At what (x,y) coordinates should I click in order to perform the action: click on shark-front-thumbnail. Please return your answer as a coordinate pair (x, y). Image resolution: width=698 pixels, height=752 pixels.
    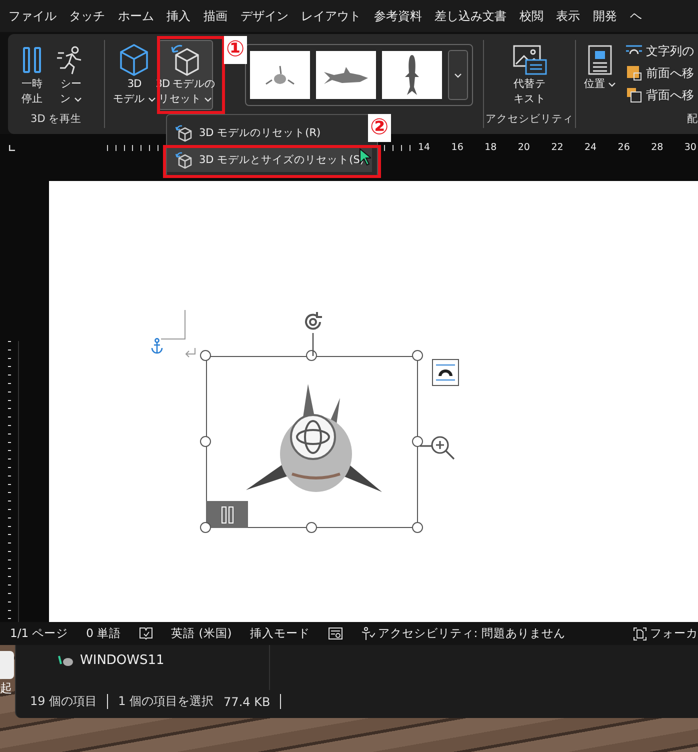
    Looking at the image, I should click on (280, 75).